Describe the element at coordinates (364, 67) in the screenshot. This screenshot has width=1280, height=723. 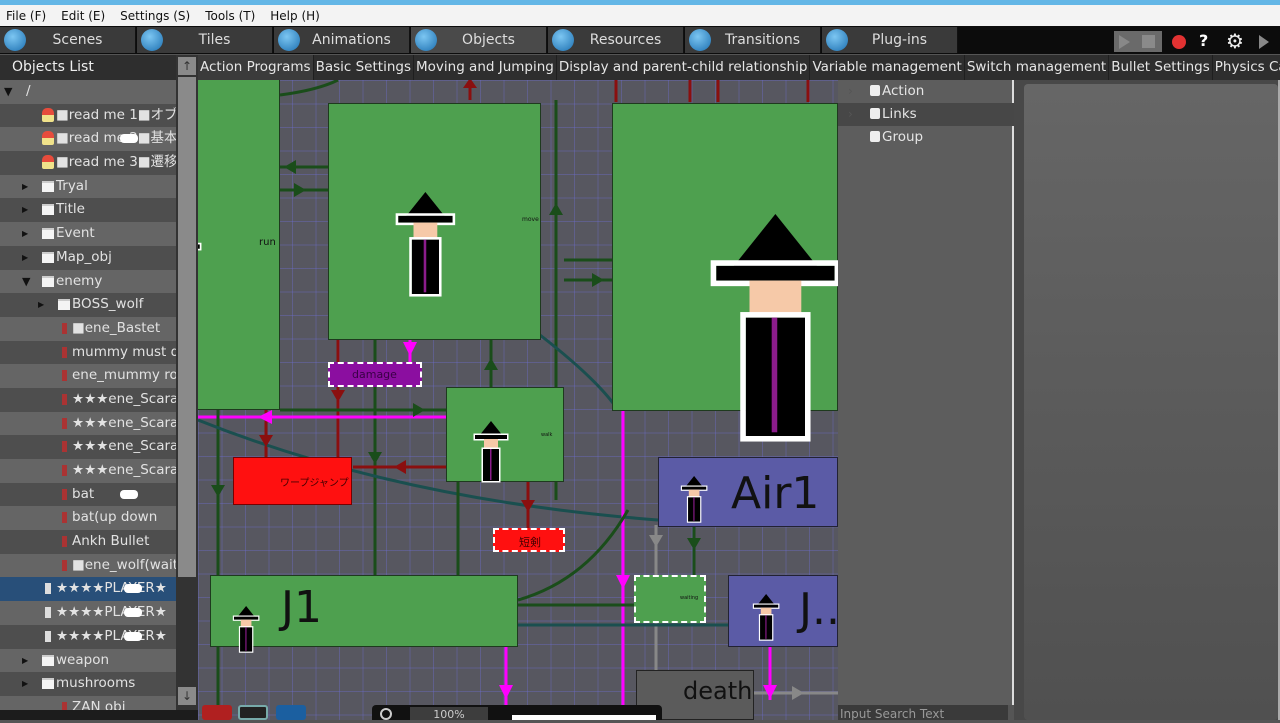
I see `subtab-basic-settings: Basic Settings` at that location.